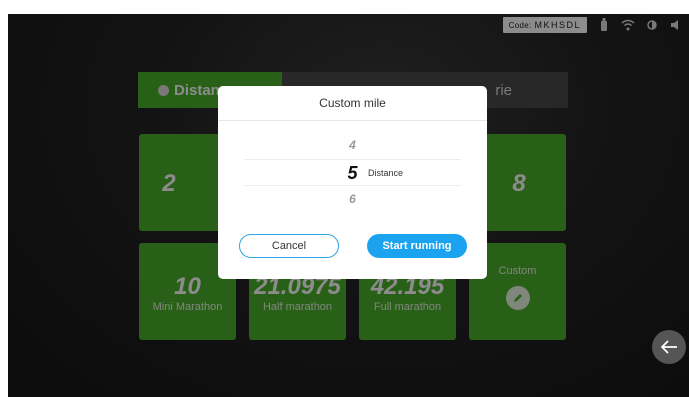  What do you see at coordinates (352, 173) in the screenshot?
I see `picker-selected-value: 5` at bounding box center [352, 173].